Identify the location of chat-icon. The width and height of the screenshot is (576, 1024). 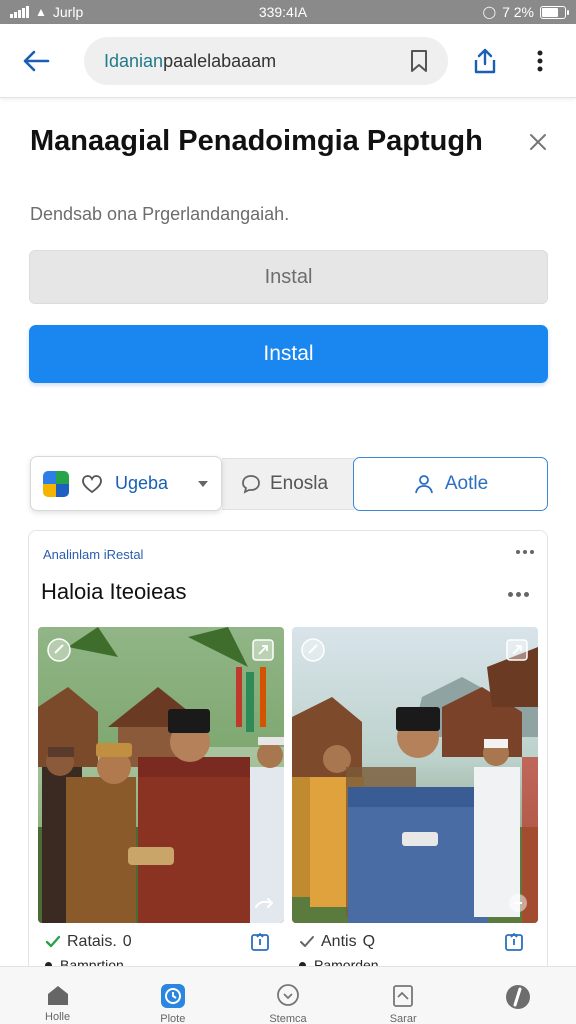
(288, 995).